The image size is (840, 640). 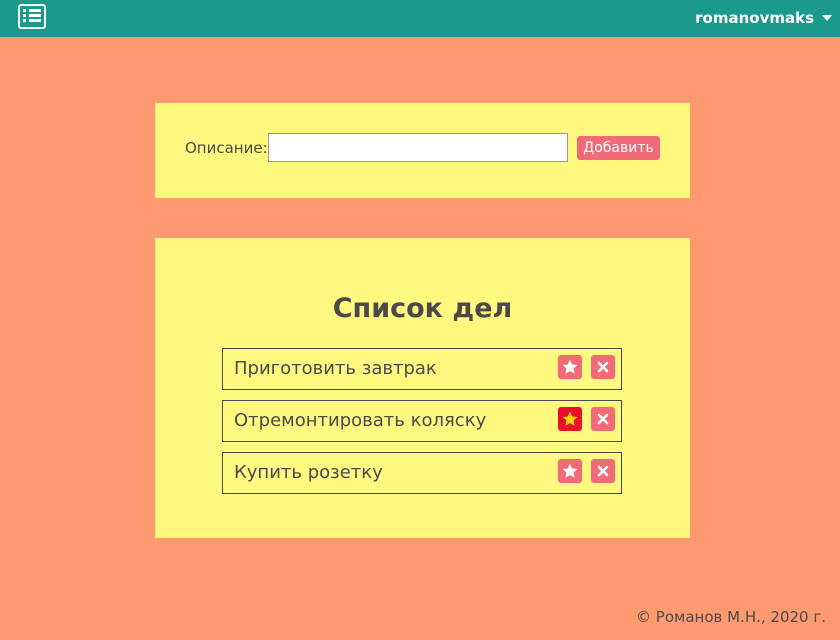 I want to click on list-title: Список дел, so click(x=422, y=308).